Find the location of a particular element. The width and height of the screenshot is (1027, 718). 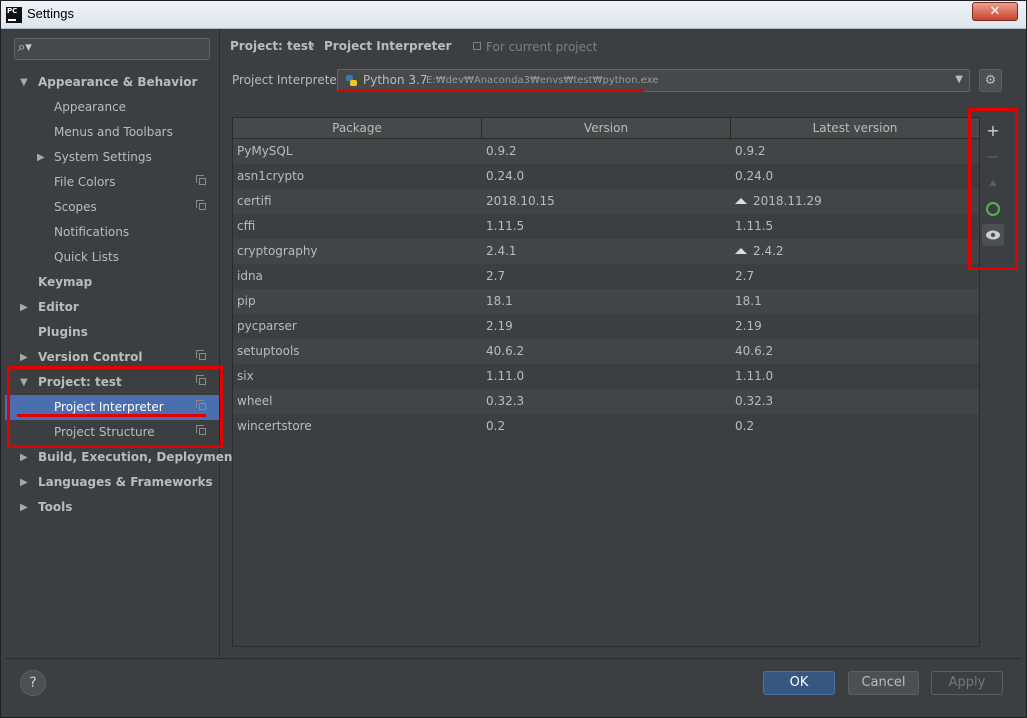

latest-version-text: 1.11.0 is located at coordinates (754, 376).